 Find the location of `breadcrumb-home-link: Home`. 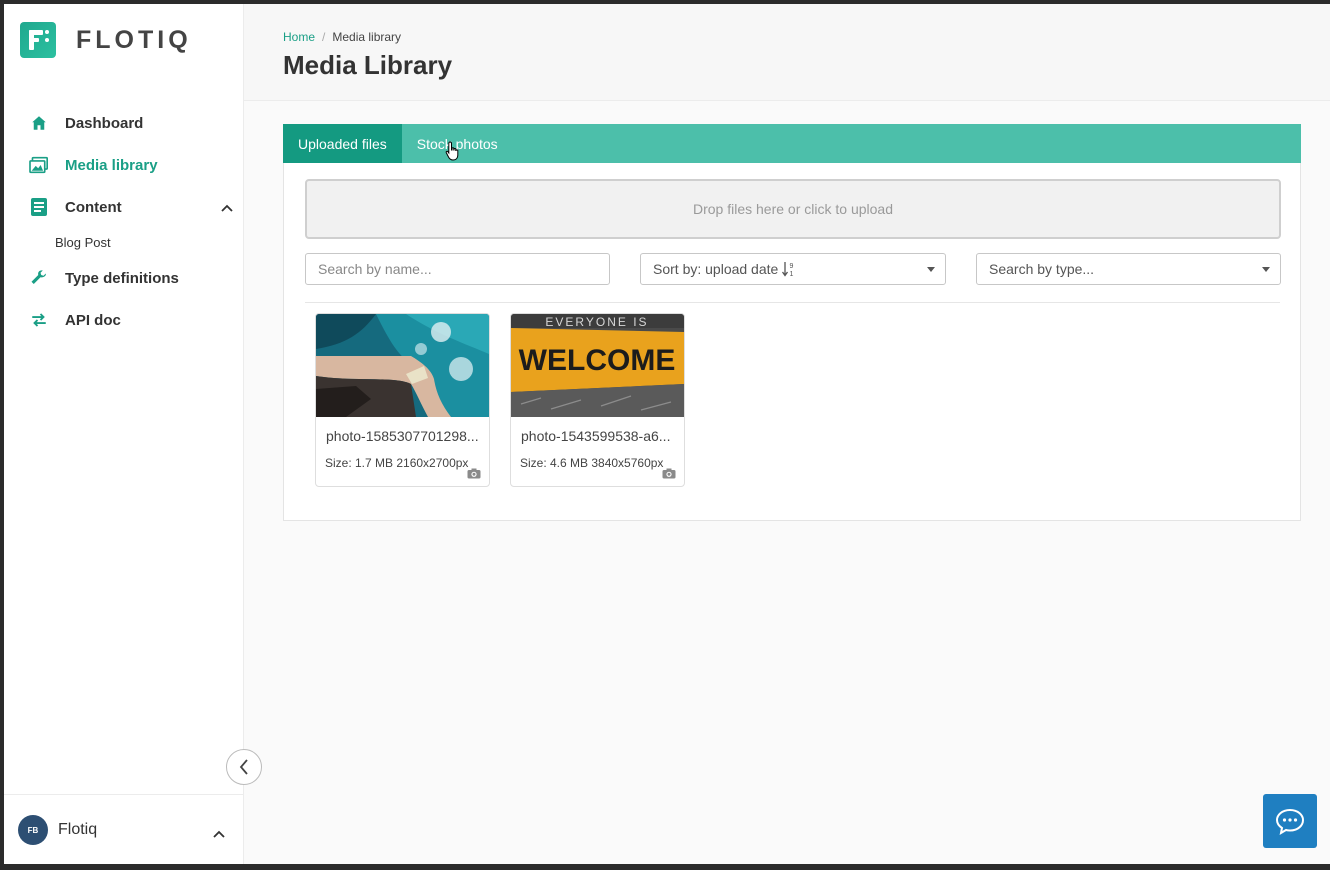

breadcrumb-home-link: Home is located at coordinates (299, 37).